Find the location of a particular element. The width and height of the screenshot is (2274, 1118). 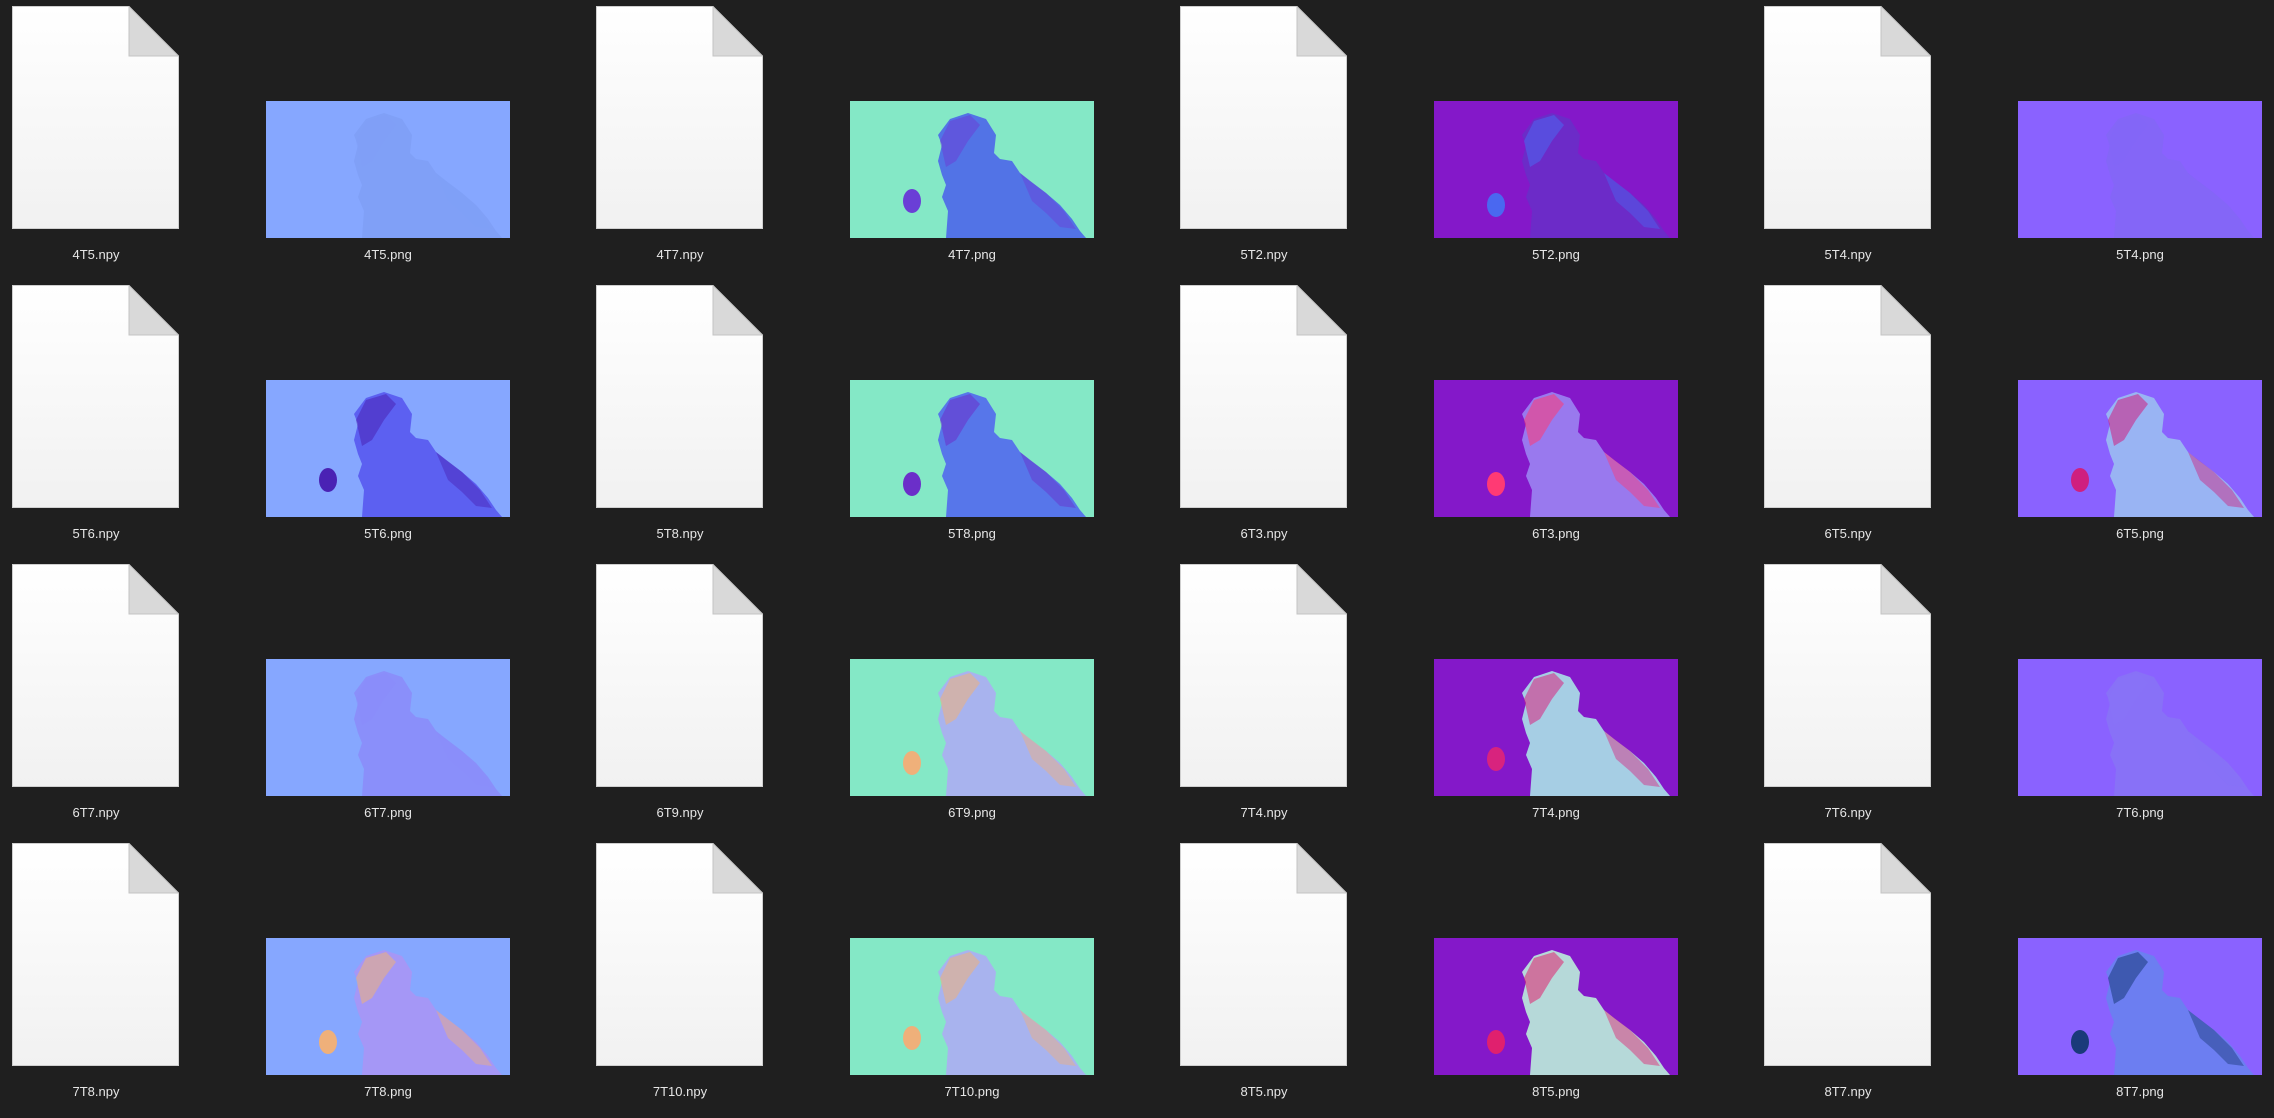

file-item-png: 7T6.png is located at coordinates (2134, 699).